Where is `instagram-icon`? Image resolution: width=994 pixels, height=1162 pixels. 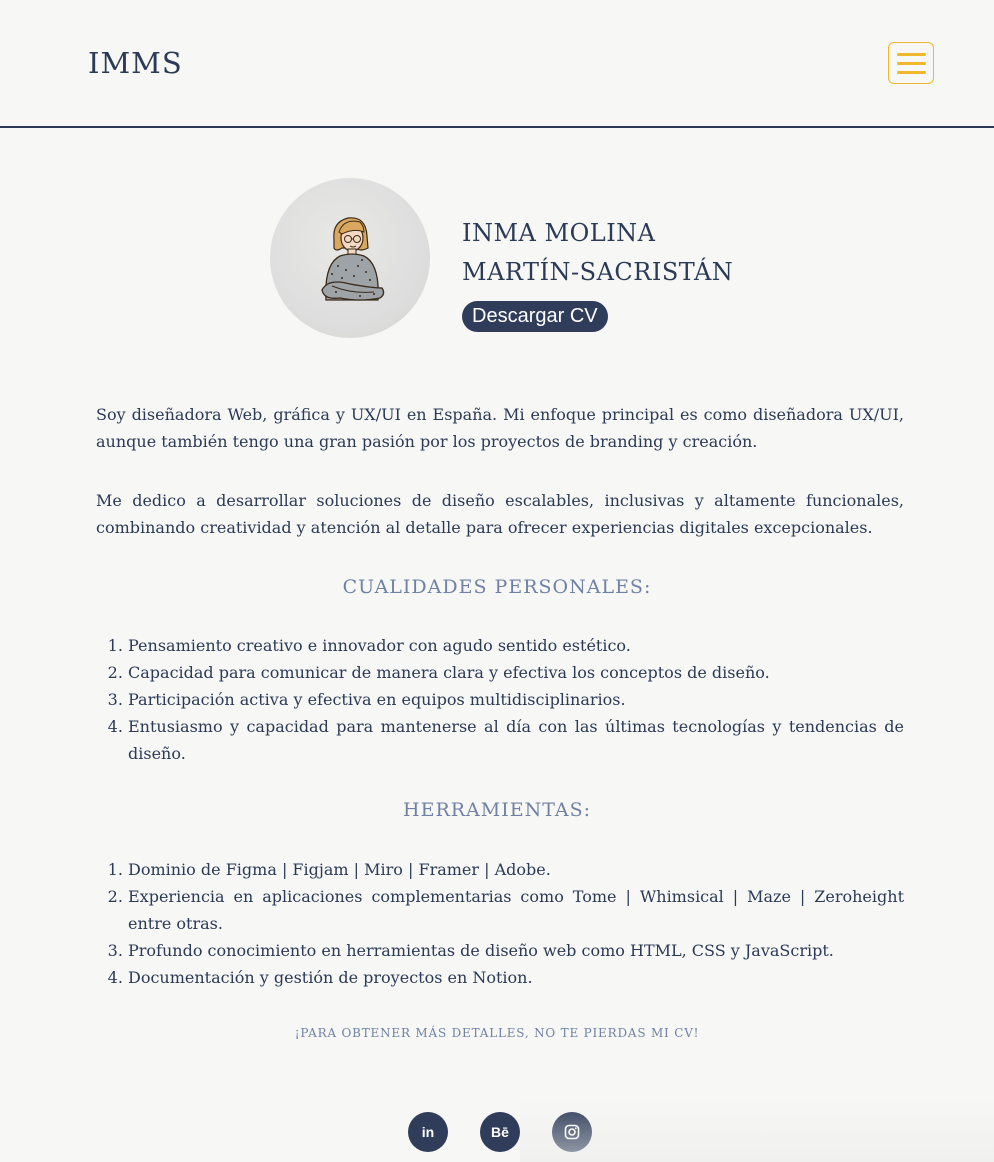
instagram-icon is located at coordinates (572, 1132).